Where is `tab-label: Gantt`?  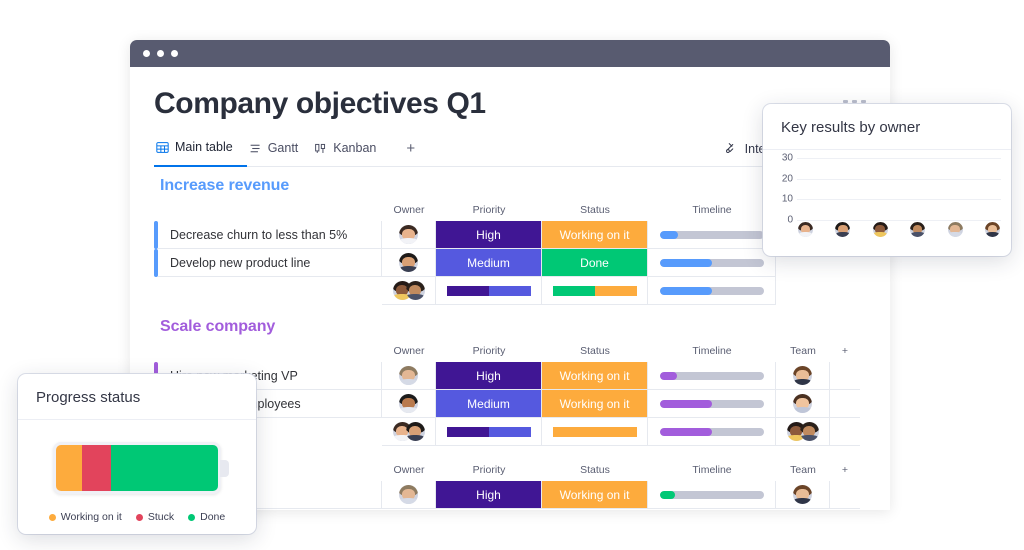
tab-label: Gantt is located at coordinates (283, 148).